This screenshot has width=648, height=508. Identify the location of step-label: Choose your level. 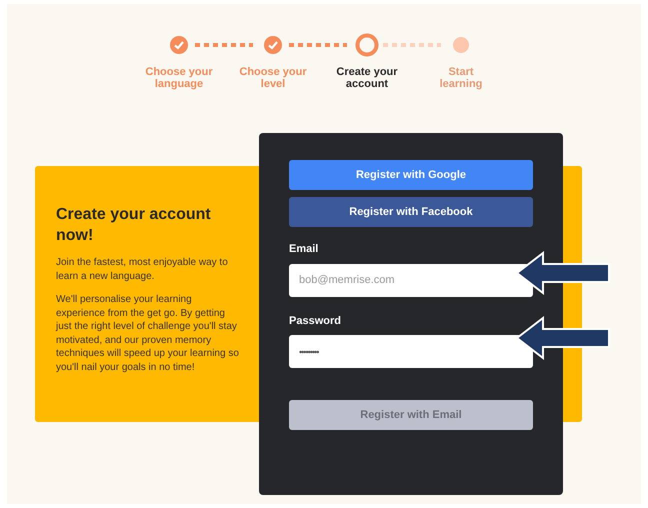
(273, 78).